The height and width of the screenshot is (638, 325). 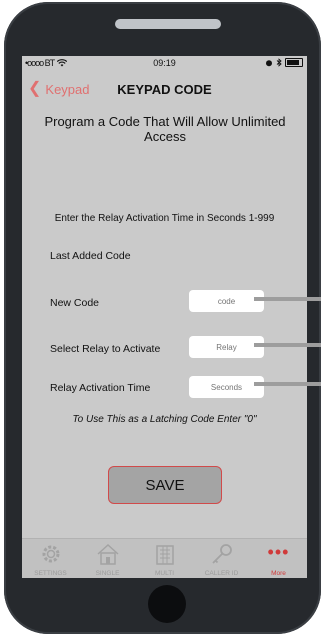 What do you see at coordinates (100, 388) in the screenshot?
I see `relay-activation-time-label: Relay Activation Time` at bounding box center [100, 388].